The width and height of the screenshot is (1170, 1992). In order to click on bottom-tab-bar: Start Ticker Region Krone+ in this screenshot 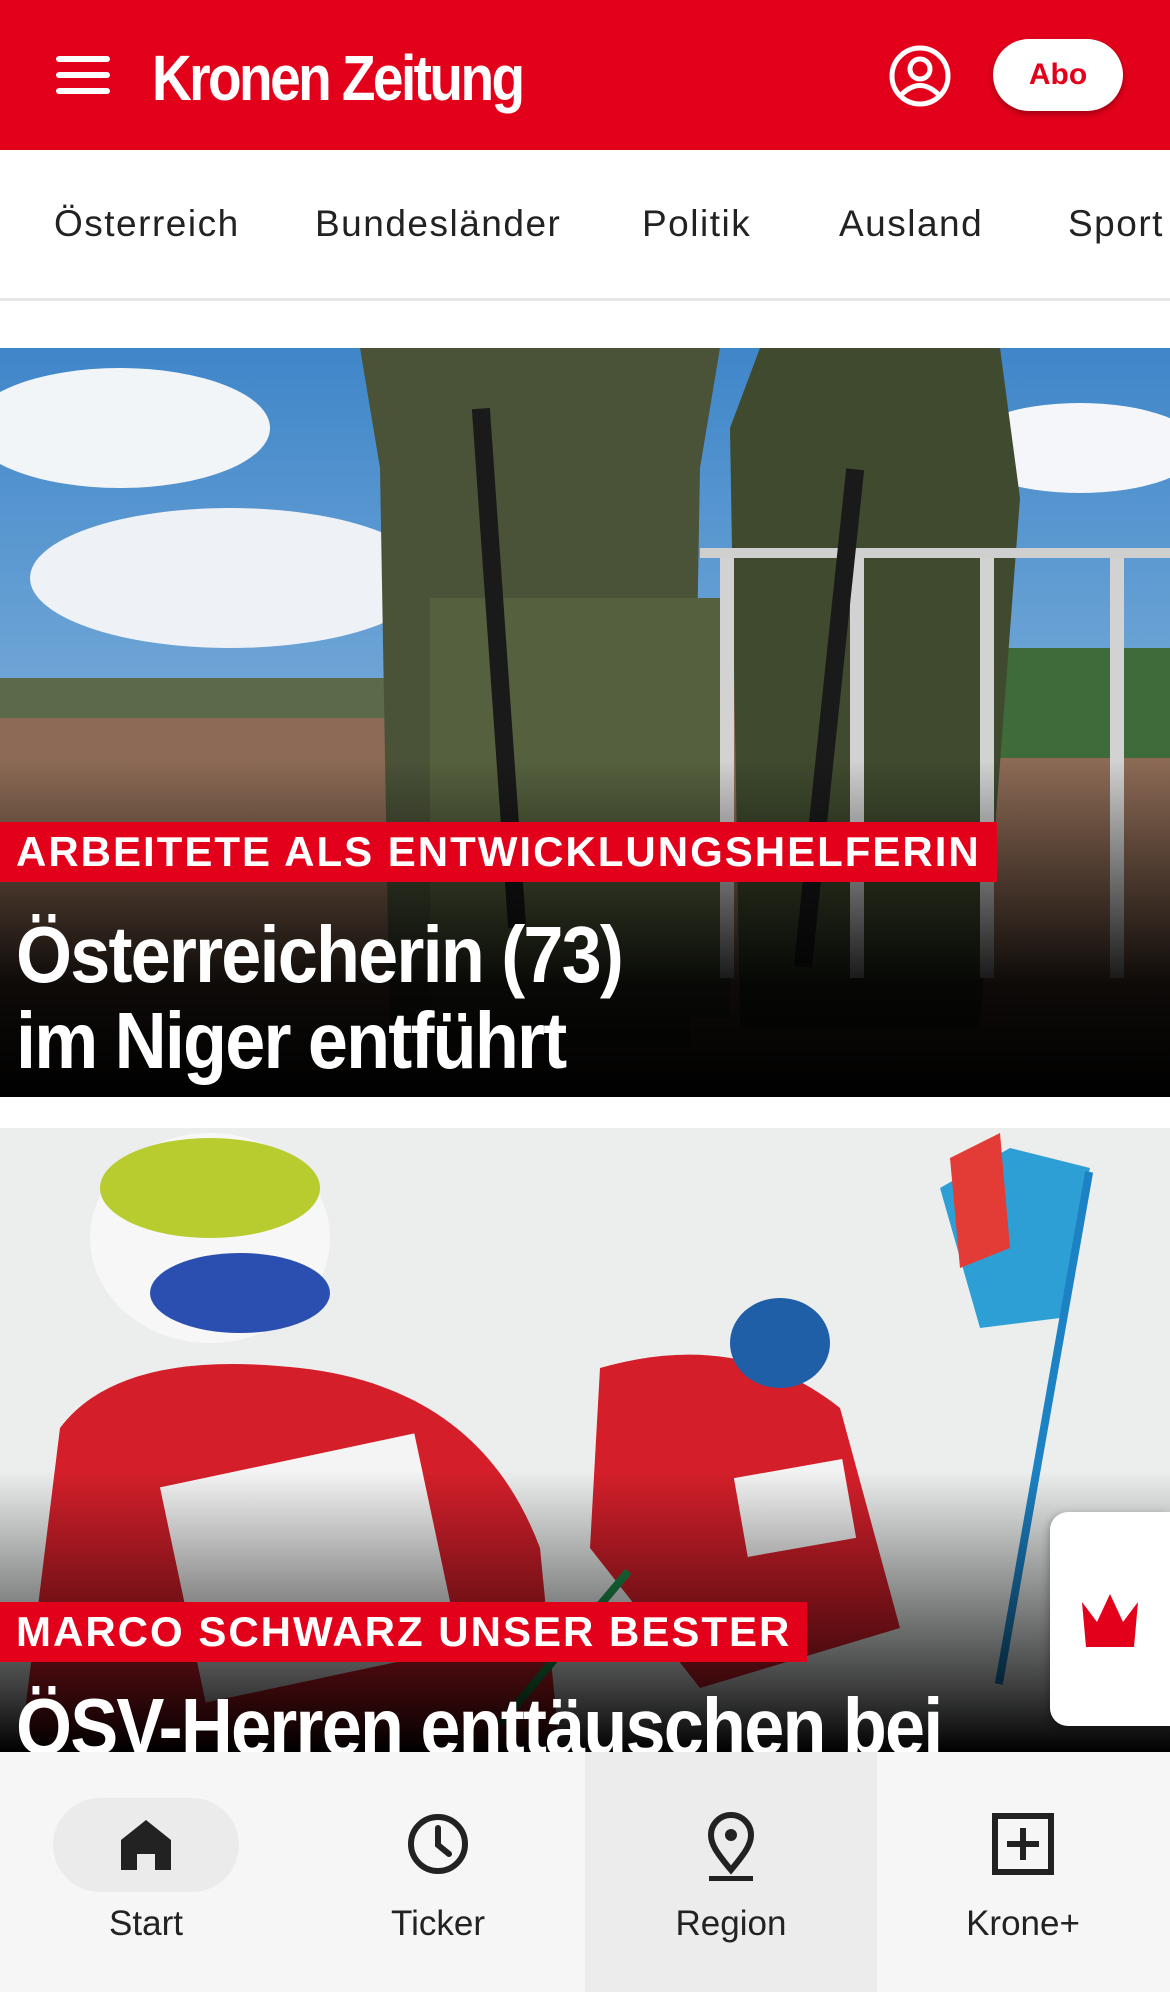, I will do `click(585, 1872)`.